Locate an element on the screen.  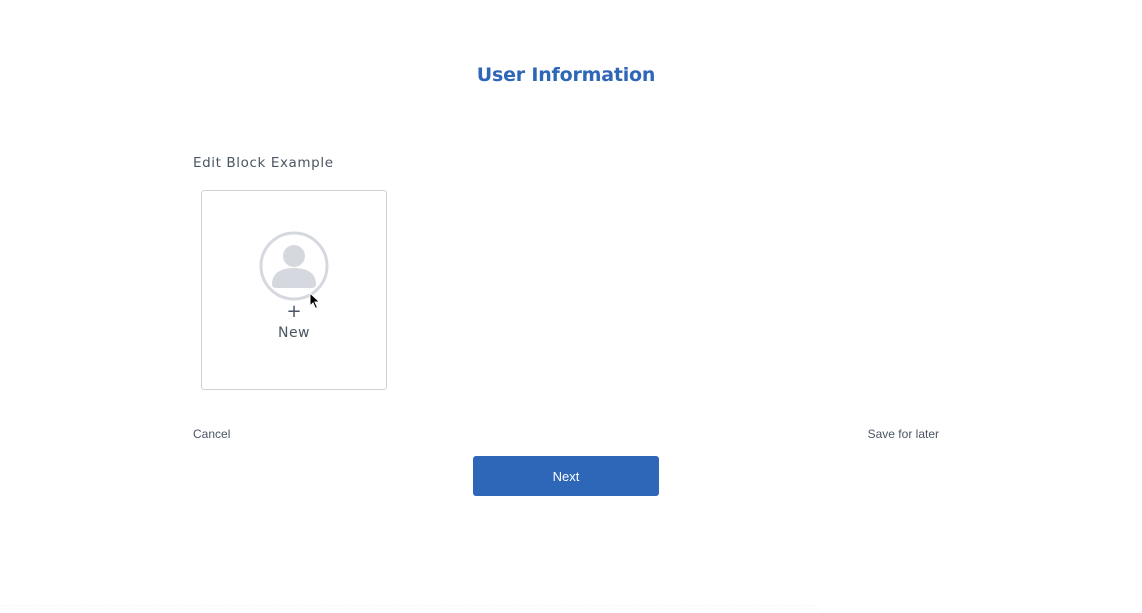
user-avatar-icon is located at coordinates (294, 266).